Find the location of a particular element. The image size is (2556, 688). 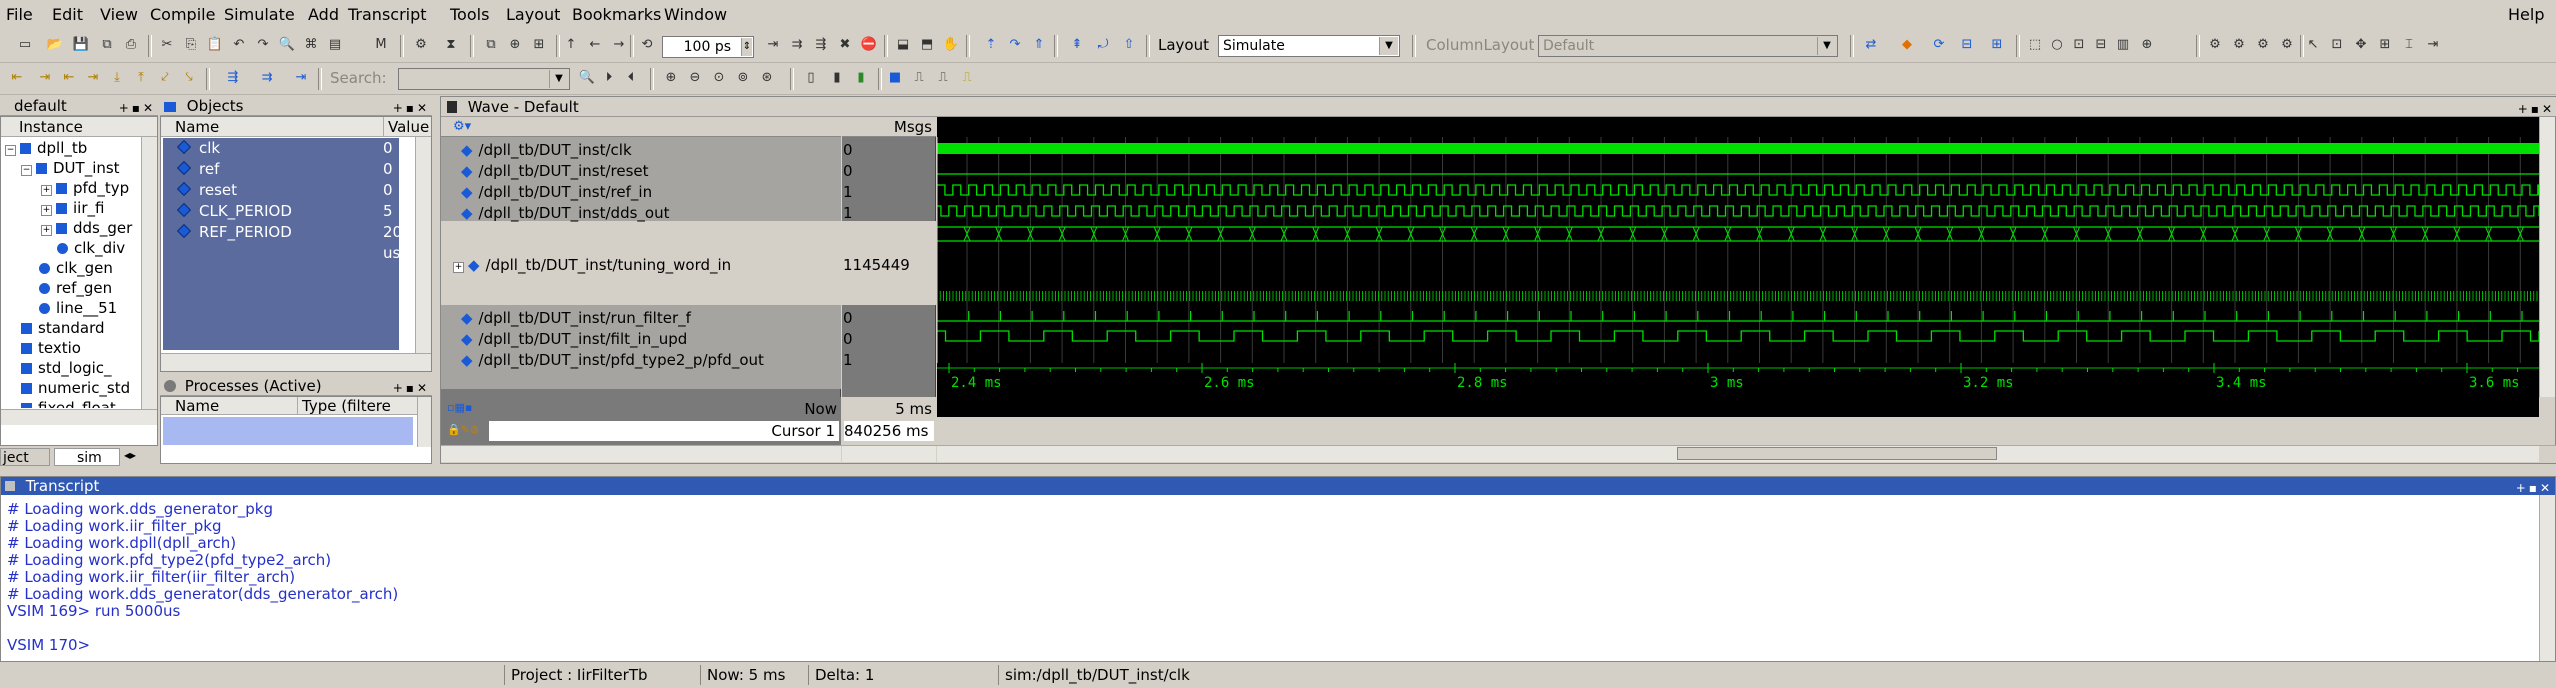

instance-column-header: Instance is located at coordinates (79, 127).